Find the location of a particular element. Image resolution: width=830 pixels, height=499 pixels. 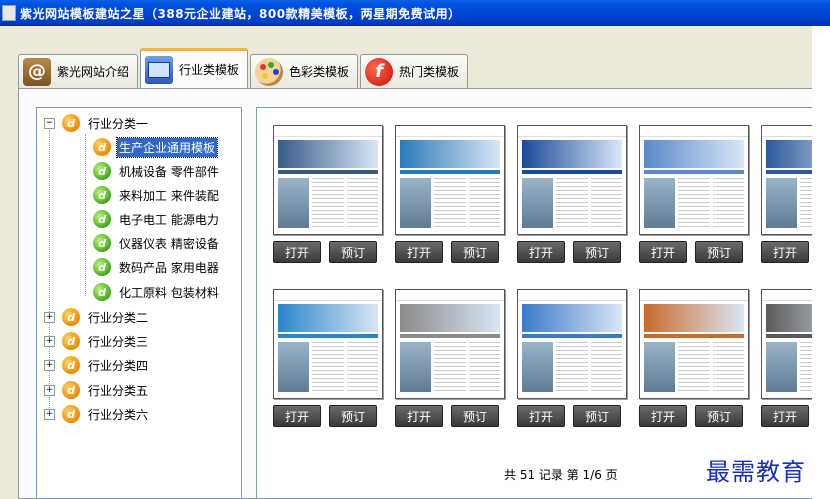

tree-node-label: 行业分类六 is located at coordinates (118, 414).